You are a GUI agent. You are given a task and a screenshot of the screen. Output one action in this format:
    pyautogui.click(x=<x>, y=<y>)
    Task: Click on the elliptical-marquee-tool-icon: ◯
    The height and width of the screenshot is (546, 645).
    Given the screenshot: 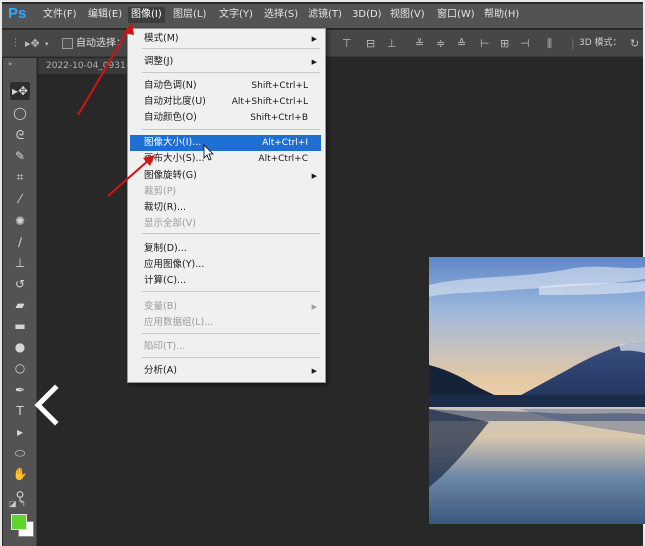 What is the action you would take?
    pyautogui.click(x=20, y=113)
    